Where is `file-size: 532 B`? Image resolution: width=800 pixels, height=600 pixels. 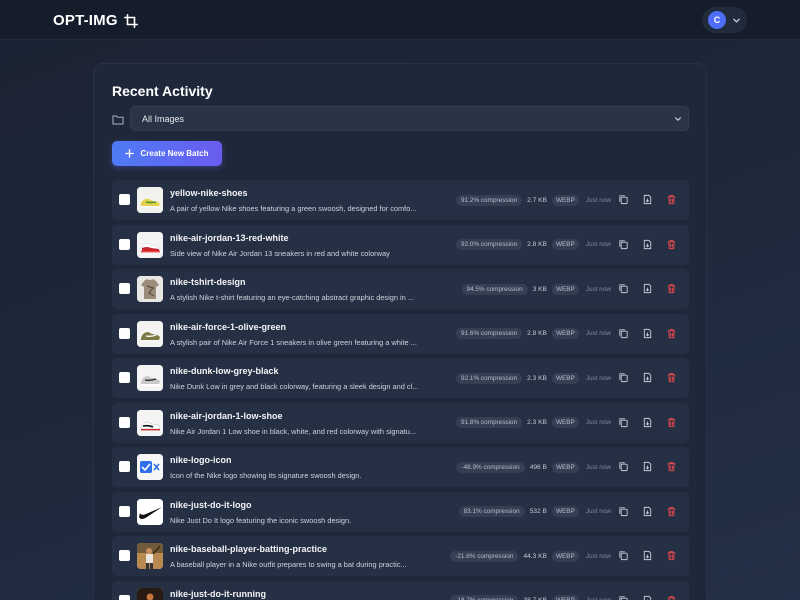
file-size: 532 B is located at coordinates (538, 511).